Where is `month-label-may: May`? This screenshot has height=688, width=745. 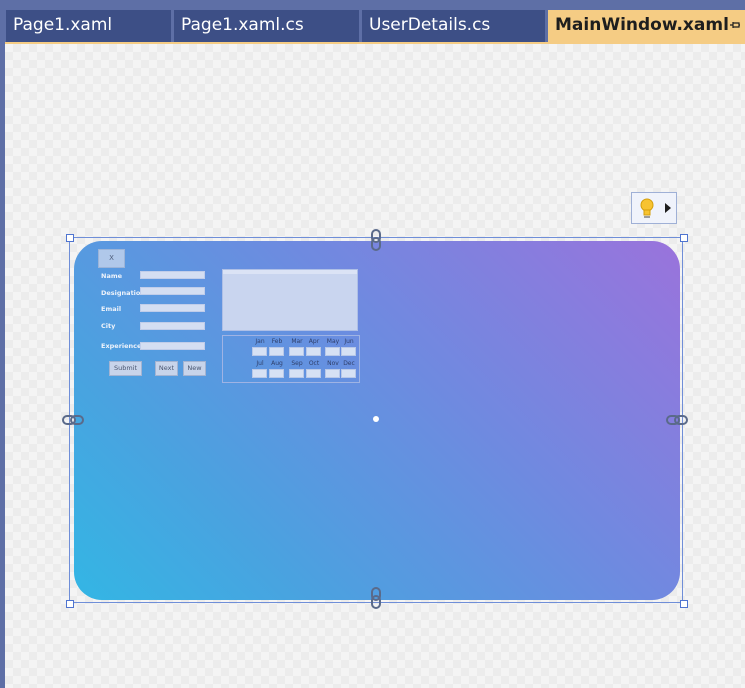
month-label-may: May is located at coordinates (333, 341).